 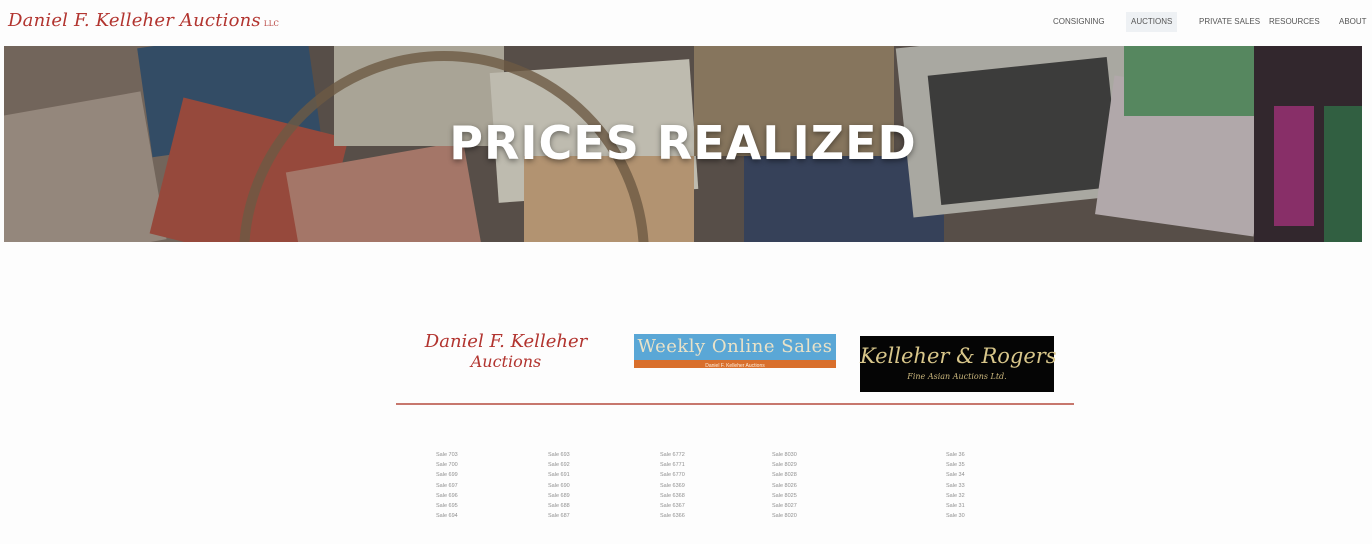 I want to click on sale-link: Sale 703, so click(x=447, y=455).